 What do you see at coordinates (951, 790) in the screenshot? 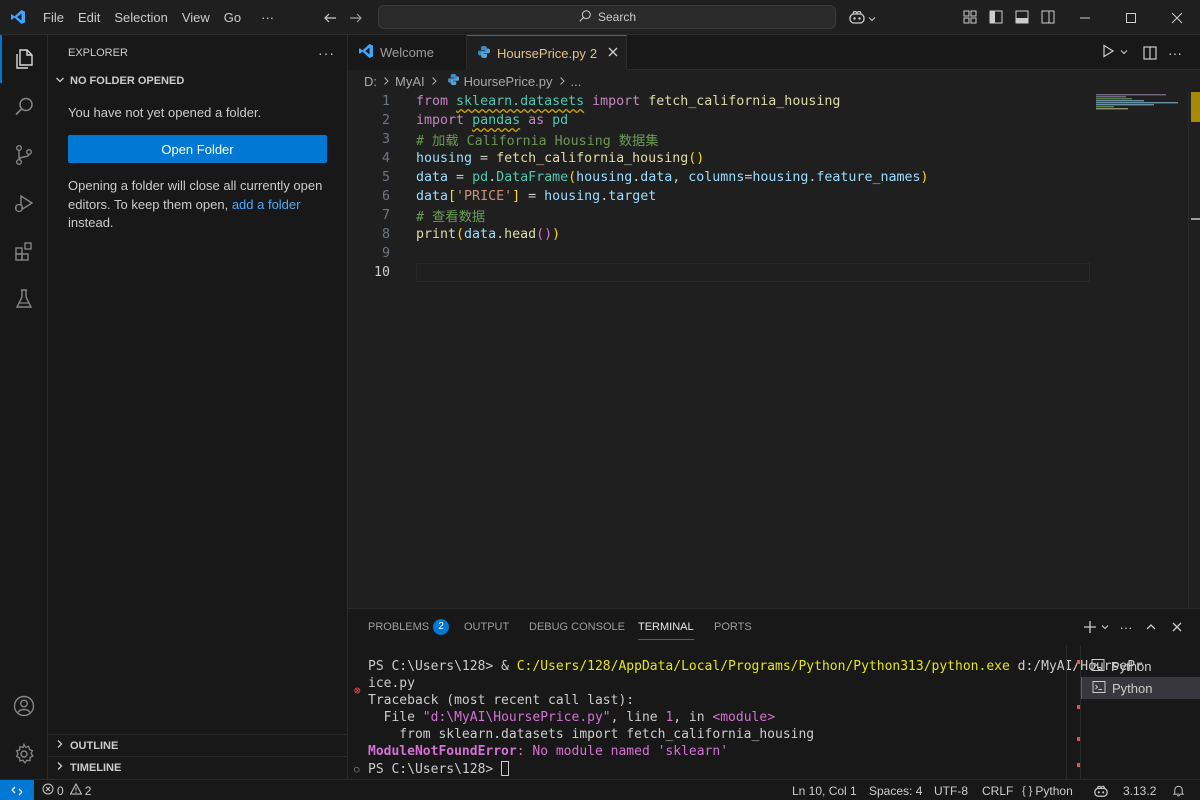
I see `encoding: UTF-8` at bounding box center [951, 790].